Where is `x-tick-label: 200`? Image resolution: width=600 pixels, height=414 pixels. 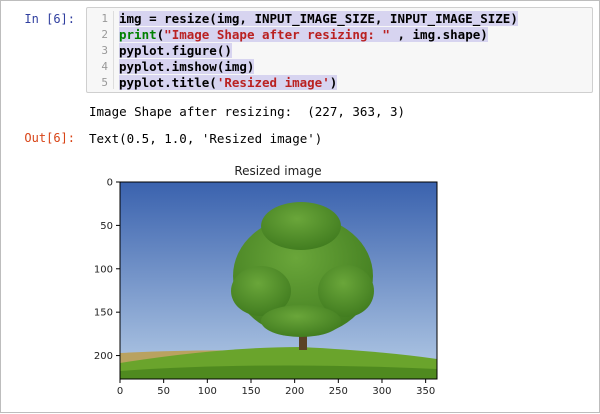
x-tick-label: 200 is located at coordinates (294, 391).